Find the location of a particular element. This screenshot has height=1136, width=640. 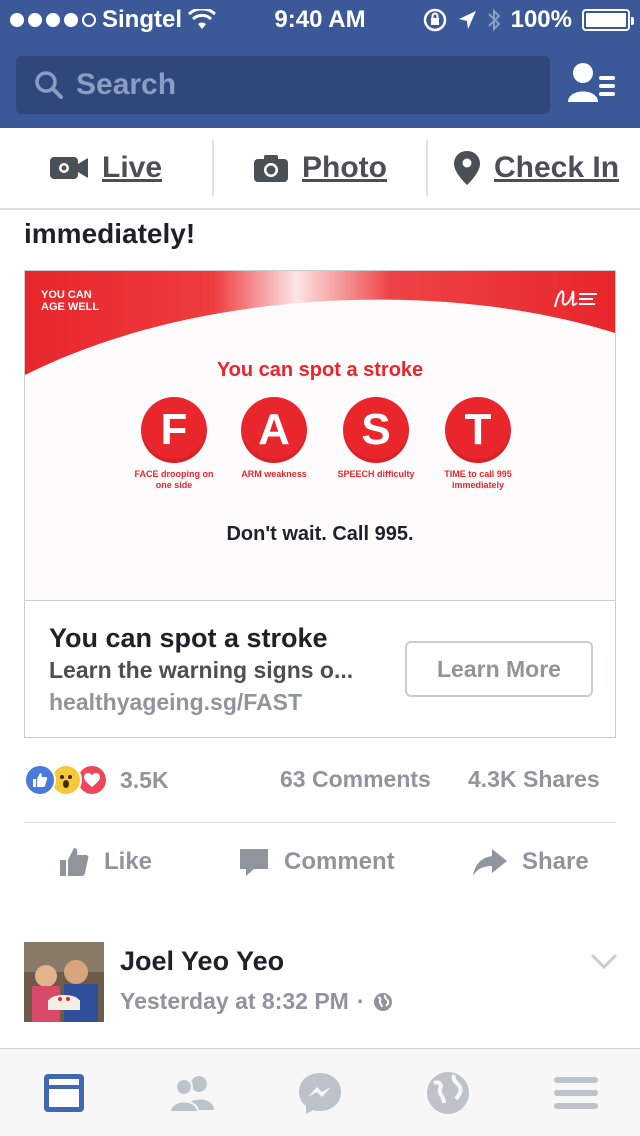

check-in-button: Check In is located at coordinates (536, 168).